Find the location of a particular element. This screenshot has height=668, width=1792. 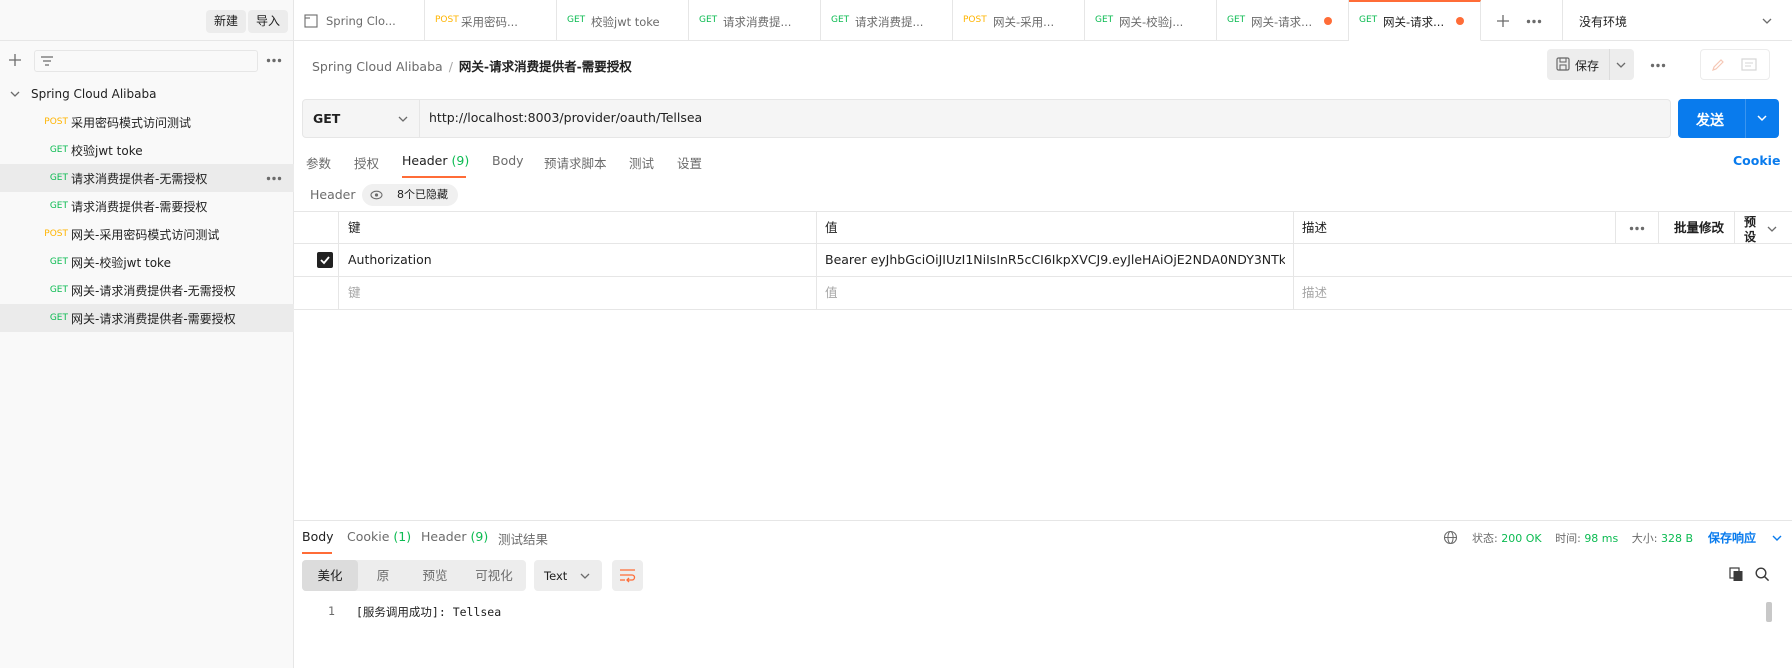

request-more-icon is located at coordinates (1658, 65).